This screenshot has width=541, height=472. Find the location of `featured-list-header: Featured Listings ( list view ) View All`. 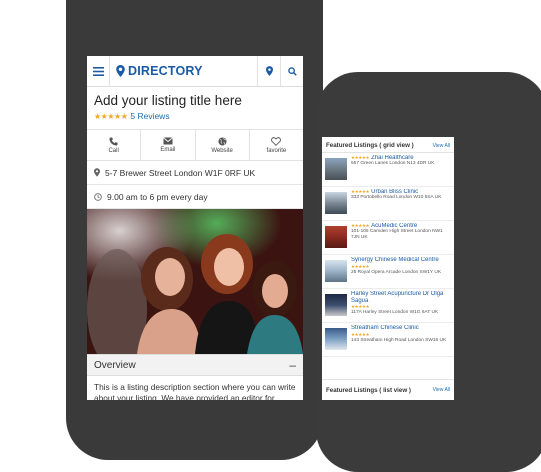

featured-list-header: Featured Listings ( list view ) View All is located at coordinates (388, 389).